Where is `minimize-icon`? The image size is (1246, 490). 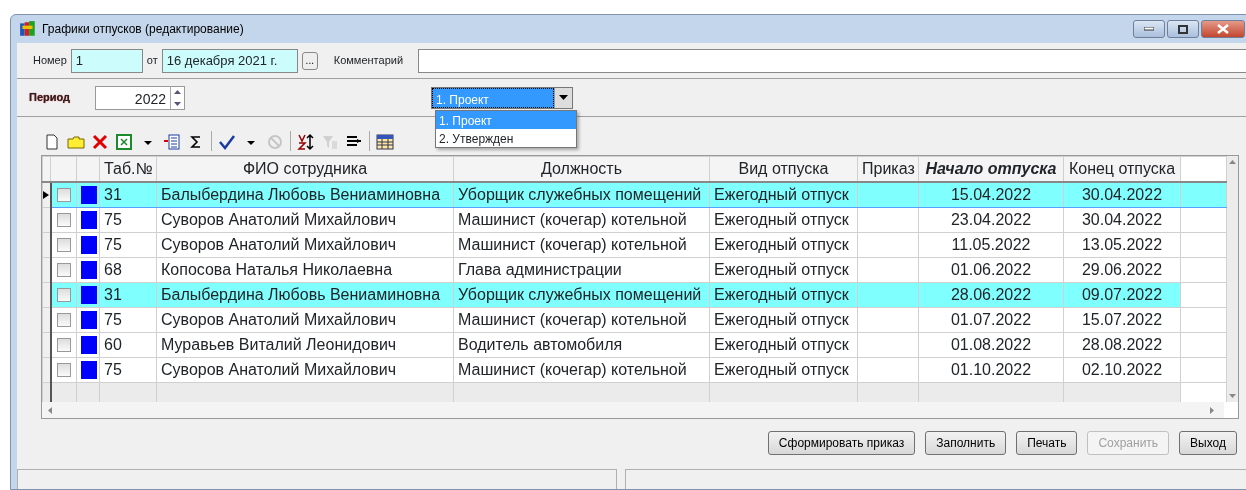
minimize-icon is located at coordinates (1149, 29).